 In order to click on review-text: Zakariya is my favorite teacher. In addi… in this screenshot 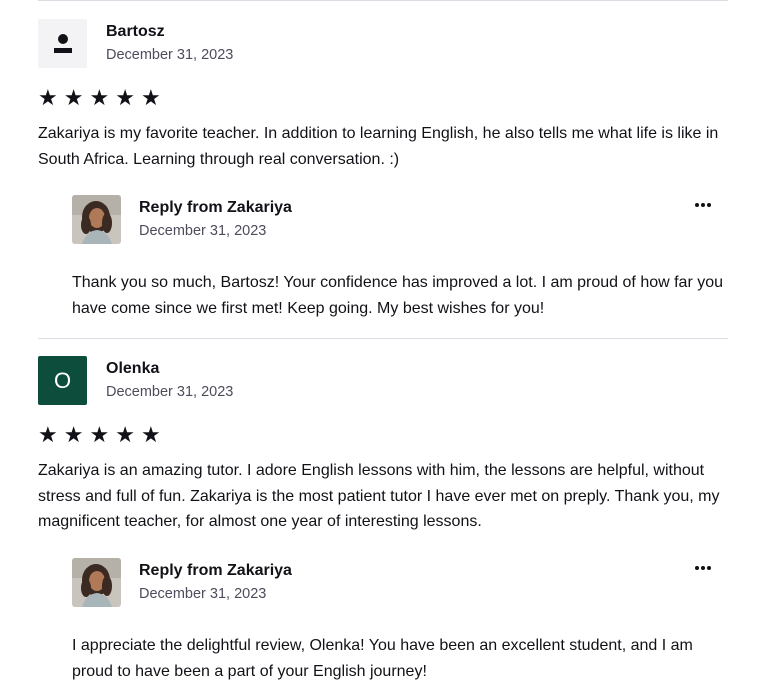, I will do `click(378, 146)`.